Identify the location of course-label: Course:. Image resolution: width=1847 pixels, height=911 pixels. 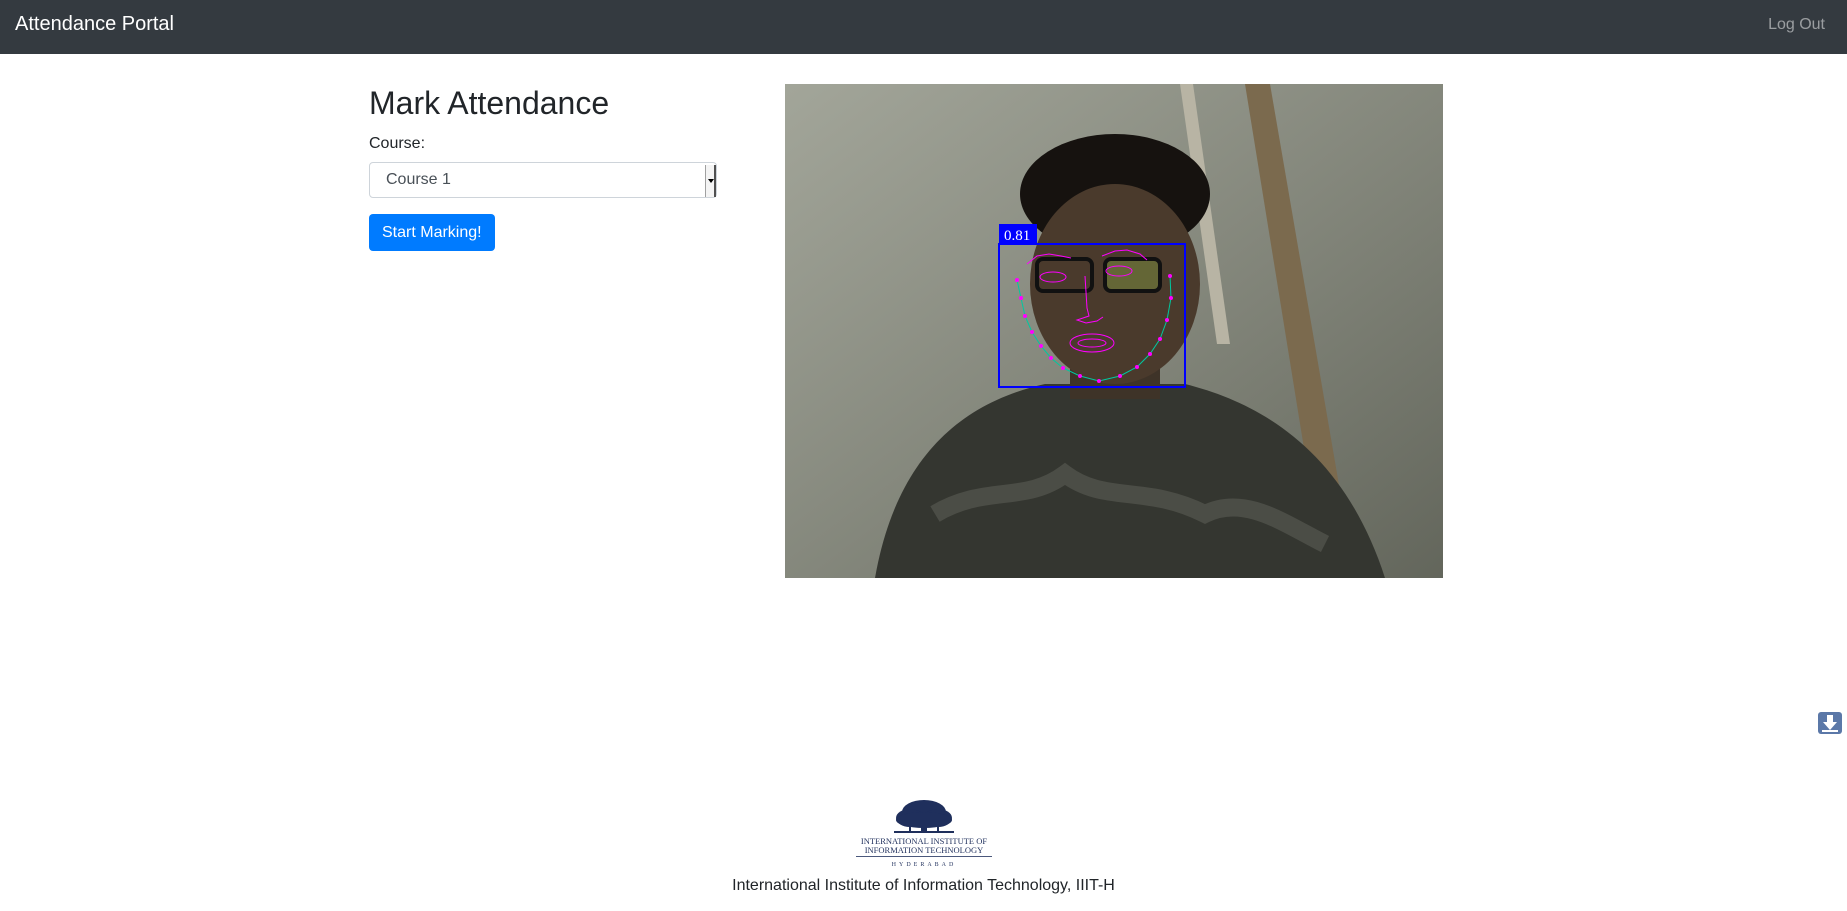
(397, 143).